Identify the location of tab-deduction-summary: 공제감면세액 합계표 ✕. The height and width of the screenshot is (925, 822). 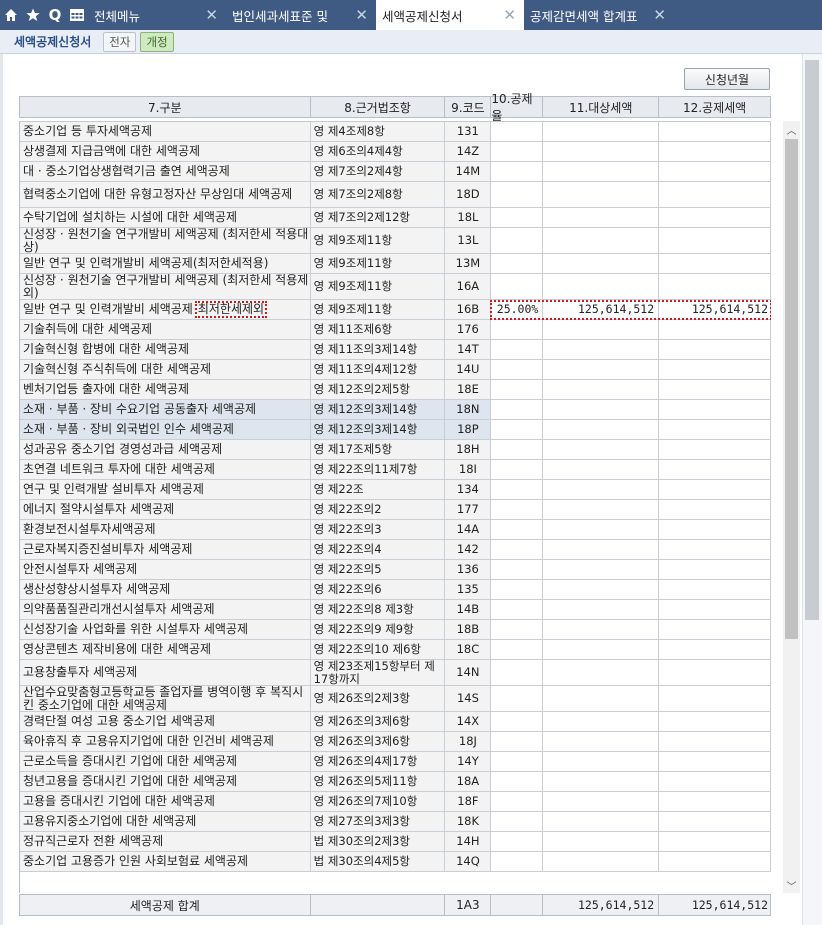
(599, 15).